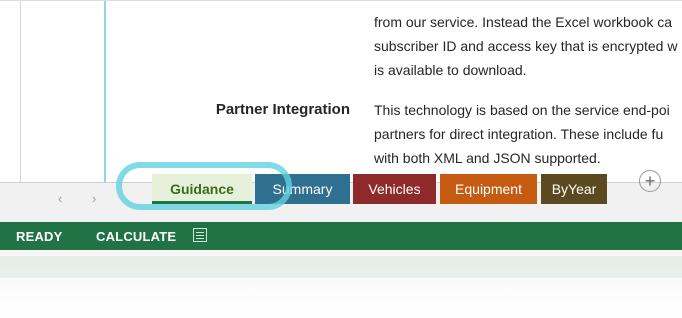  Describe the element at coordinates (650, 181) in the screenshot. I see `add-sheet-icon: +` at that location.